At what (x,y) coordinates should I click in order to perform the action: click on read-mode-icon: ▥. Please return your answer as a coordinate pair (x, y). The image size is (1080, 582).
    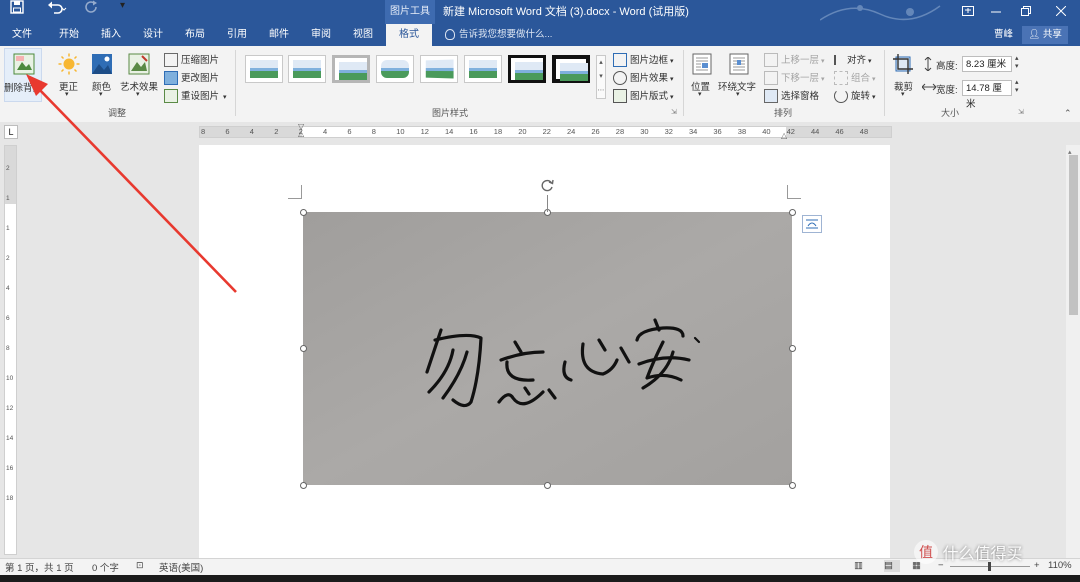
    Looking at the image, I should click on (858, 565).